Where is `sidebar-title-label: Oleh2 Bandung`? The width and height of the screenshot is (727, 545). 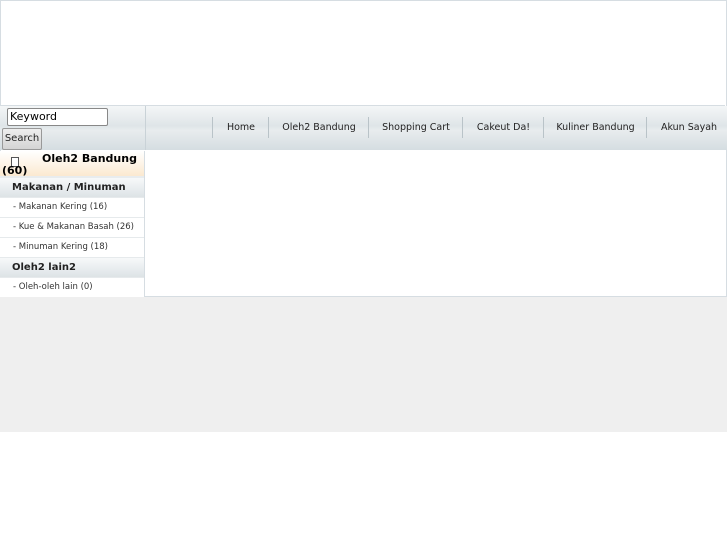 sidebar-title-label: Oleh2 Bandung is located at coordinates (89, 158).